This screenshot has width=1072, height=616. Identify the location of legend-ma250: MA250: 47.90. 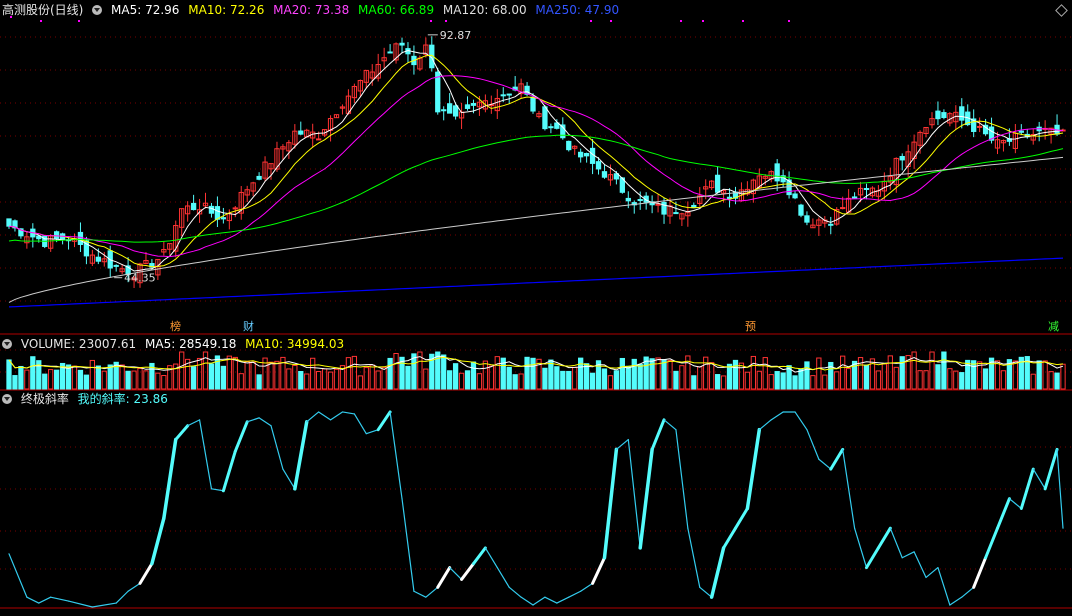
(577, 10).